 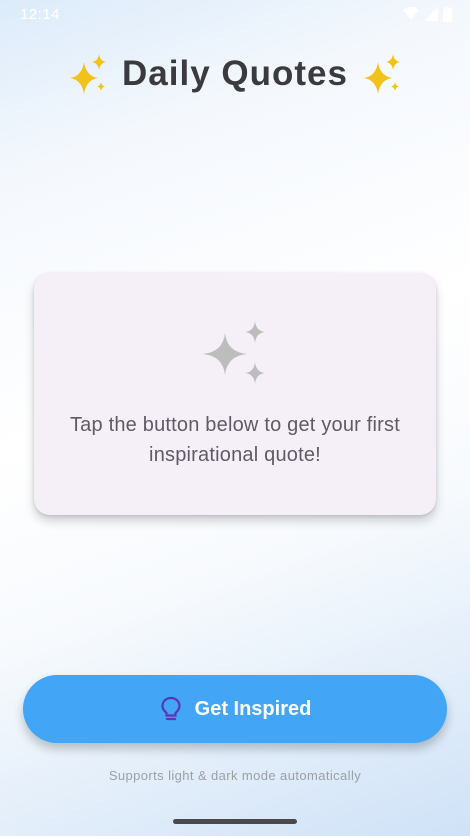 What do you see at coordinates (447, 14) in the screenshot?
I see `battery-icon` at bounding box center [447, 14].